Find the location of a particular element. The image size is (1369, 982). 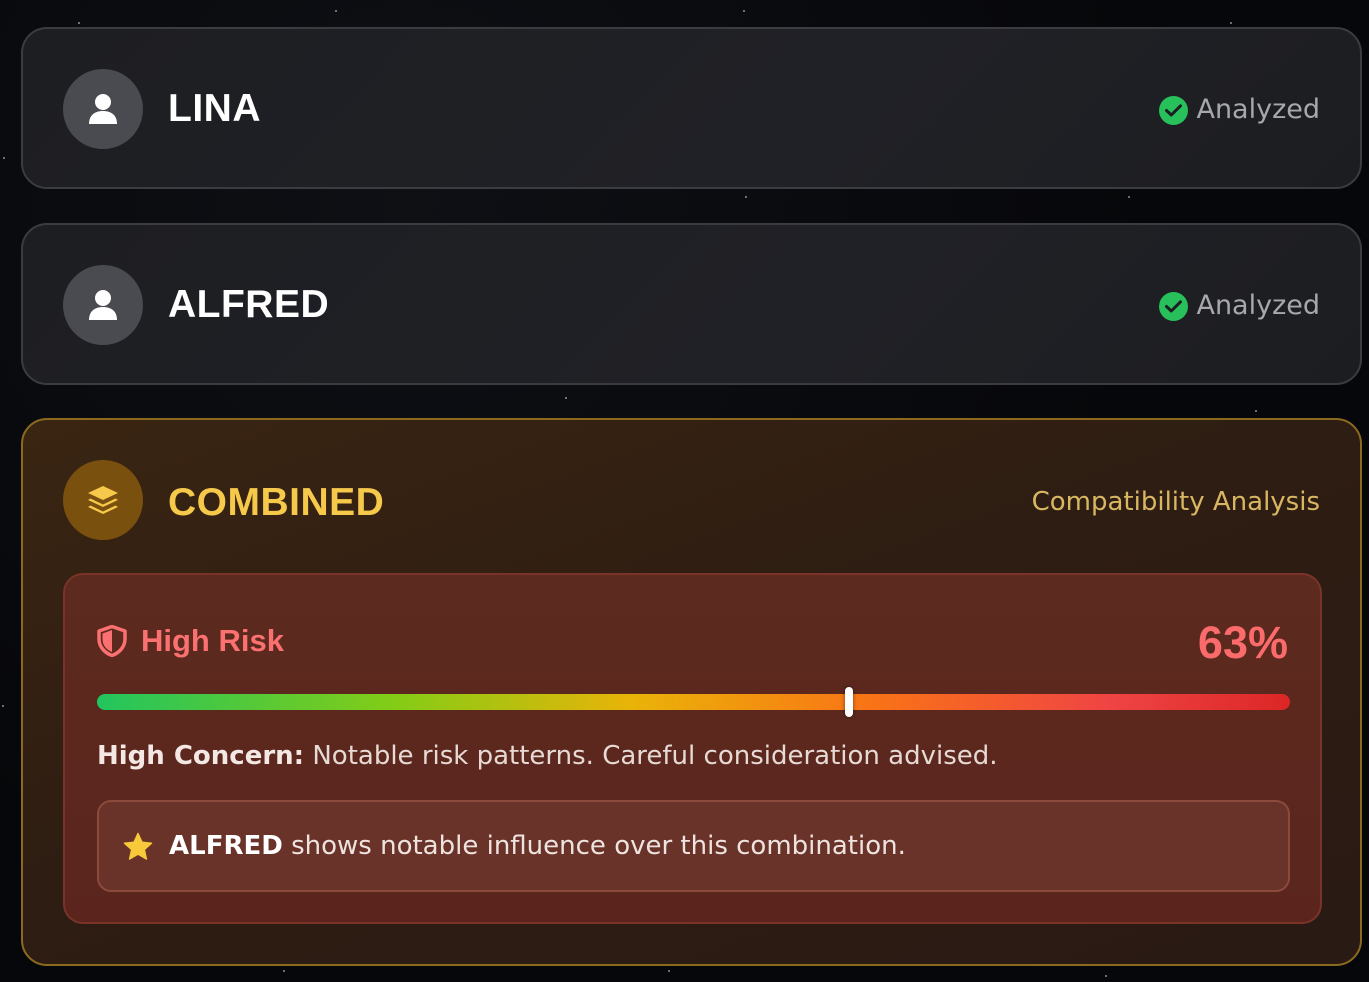

person-name: ALFRED is located at coordinates (249, 304).